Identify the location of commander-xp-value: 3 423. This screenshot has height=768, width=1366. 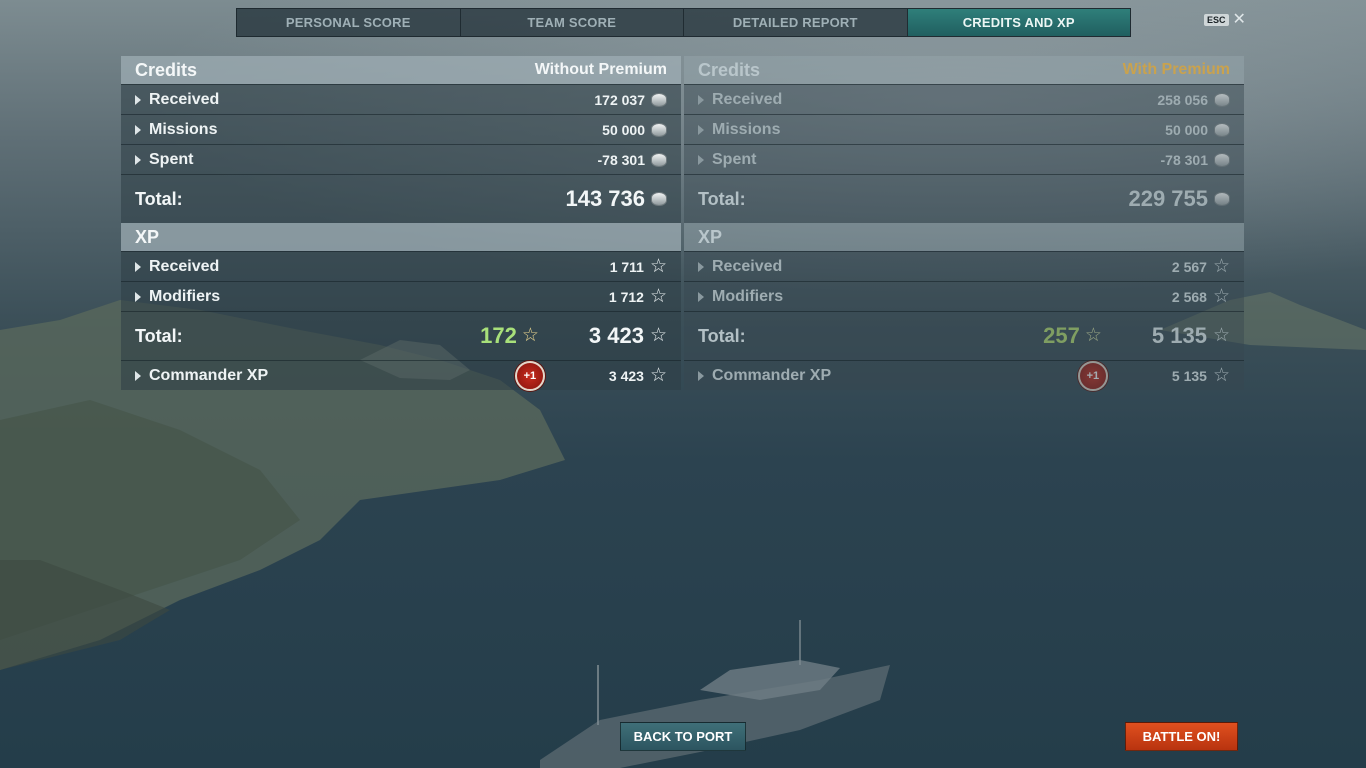
(626, 375).